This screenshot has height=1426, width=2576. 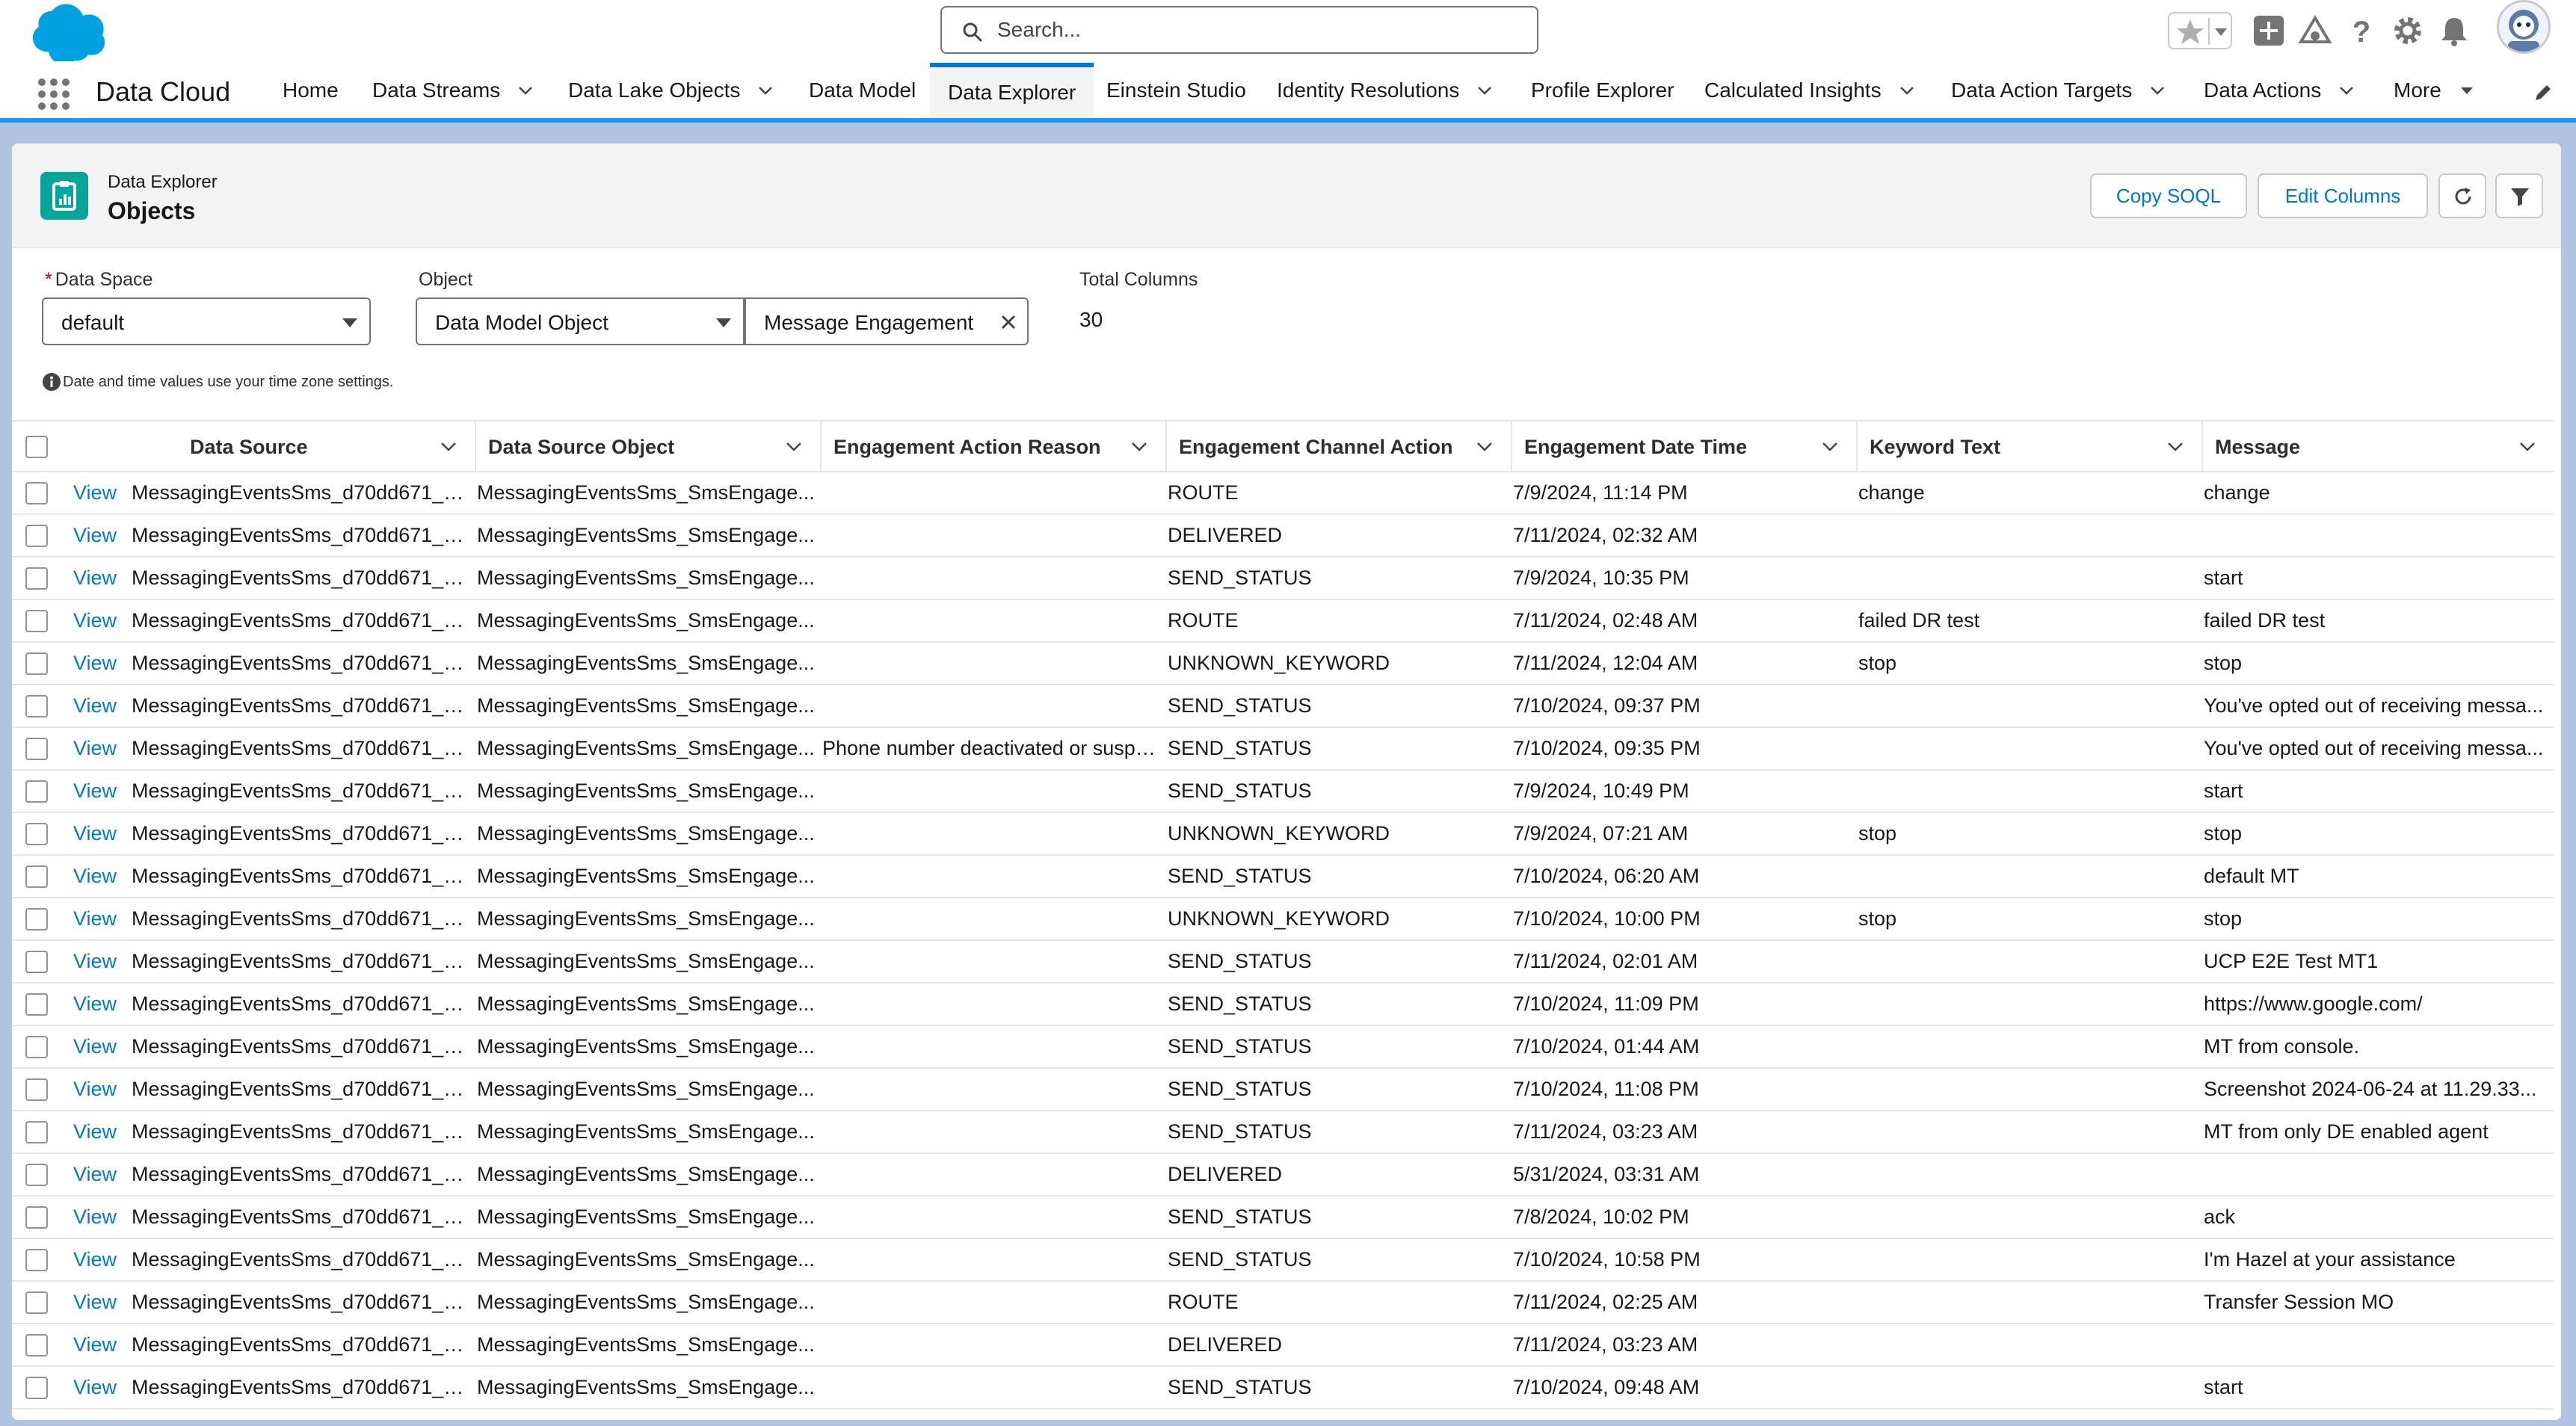 What do you see at coordinates (1810, 90) in the screenshot?
I see `nav-item-calculated-insights: Calculated Insights` at bounding box center [1810, 90].